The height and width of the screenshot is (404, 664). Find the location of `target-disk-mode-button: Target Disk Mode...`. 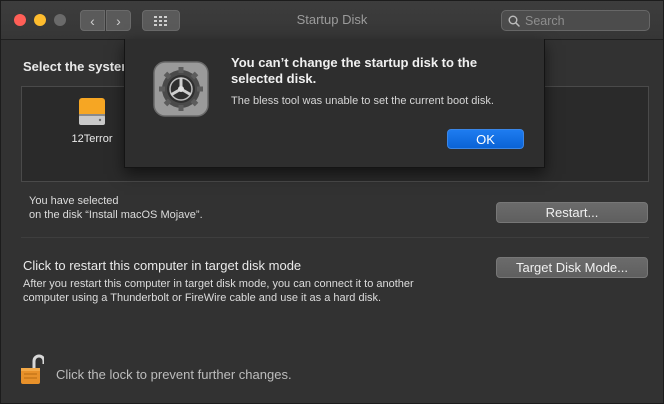

target-disk-mode-button: Target Disk Mode... is located at coordinates (572, 267).